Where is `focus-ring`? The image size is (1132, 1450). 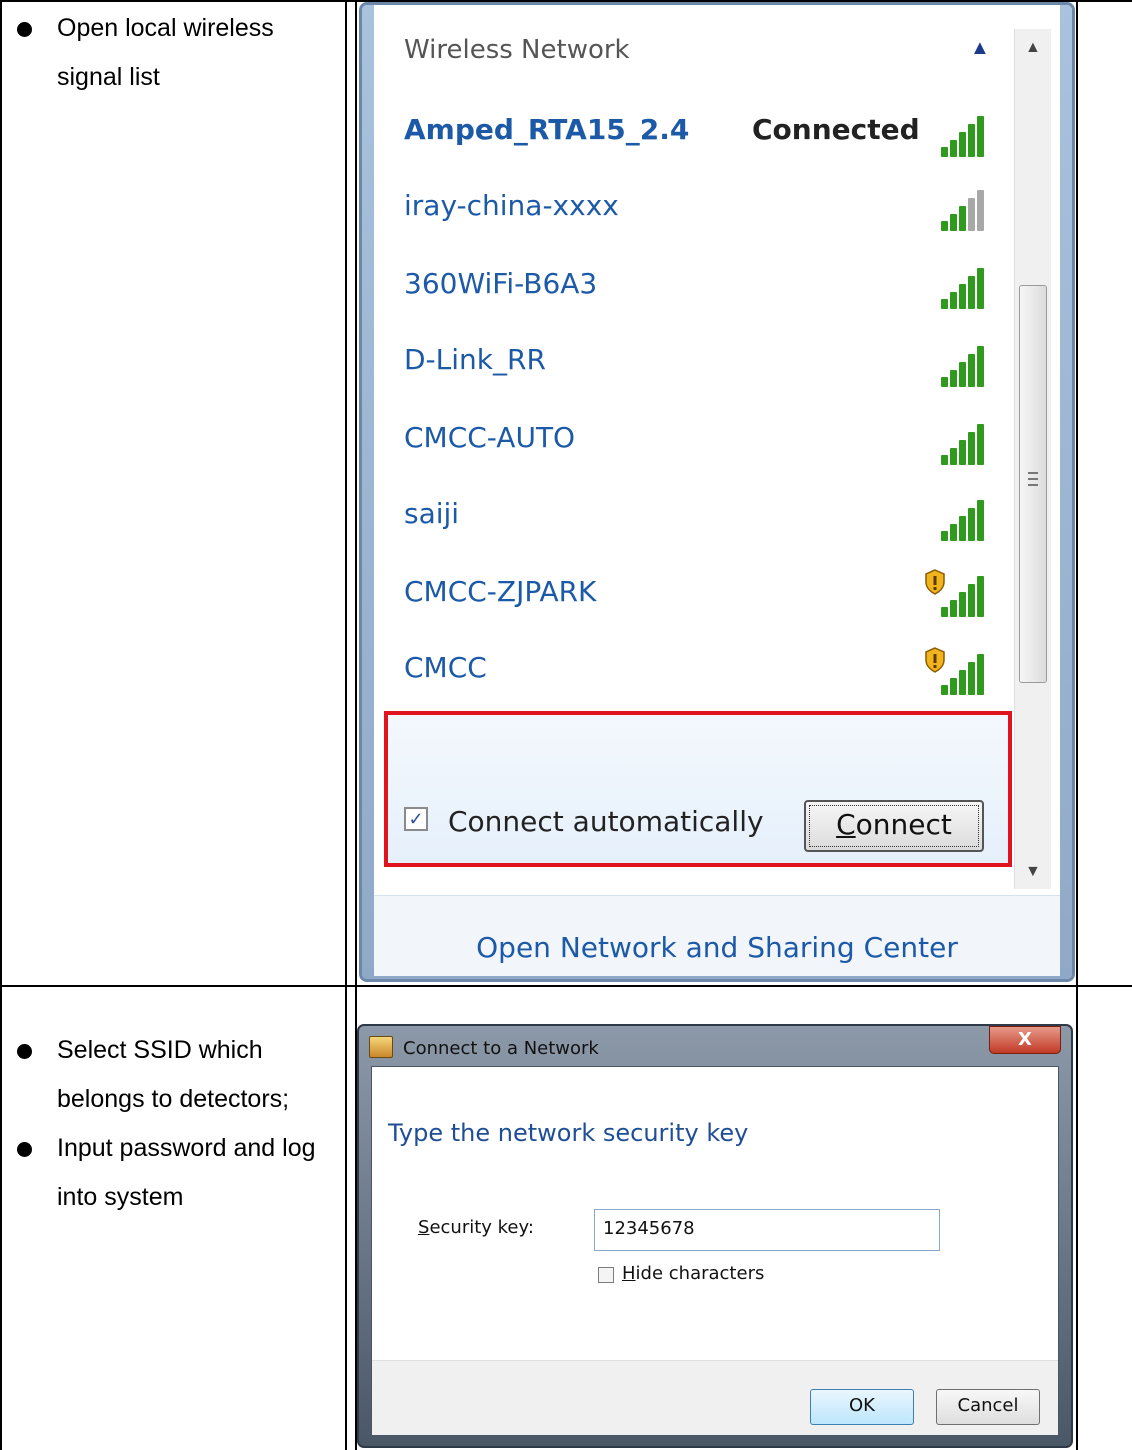
focus-ring is located at coordinates (894, 826).